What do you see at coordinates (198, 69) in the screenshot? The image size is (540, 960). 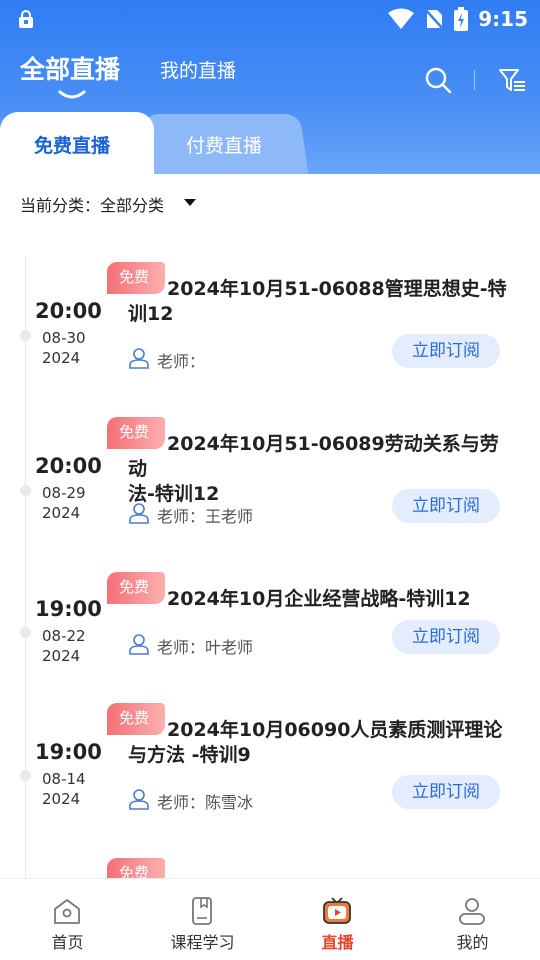 I see `tab-my-live: 我的直播` at bounding box center [198, 69].